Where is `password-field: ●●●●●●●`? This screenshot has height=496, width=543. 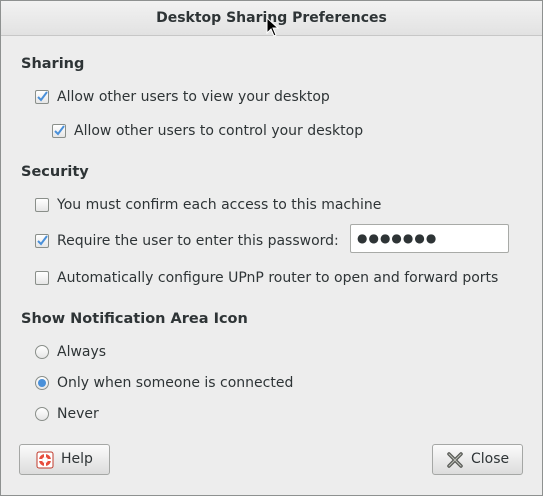 password-field: ●●●●●●● is located at coordinates (429, 238).